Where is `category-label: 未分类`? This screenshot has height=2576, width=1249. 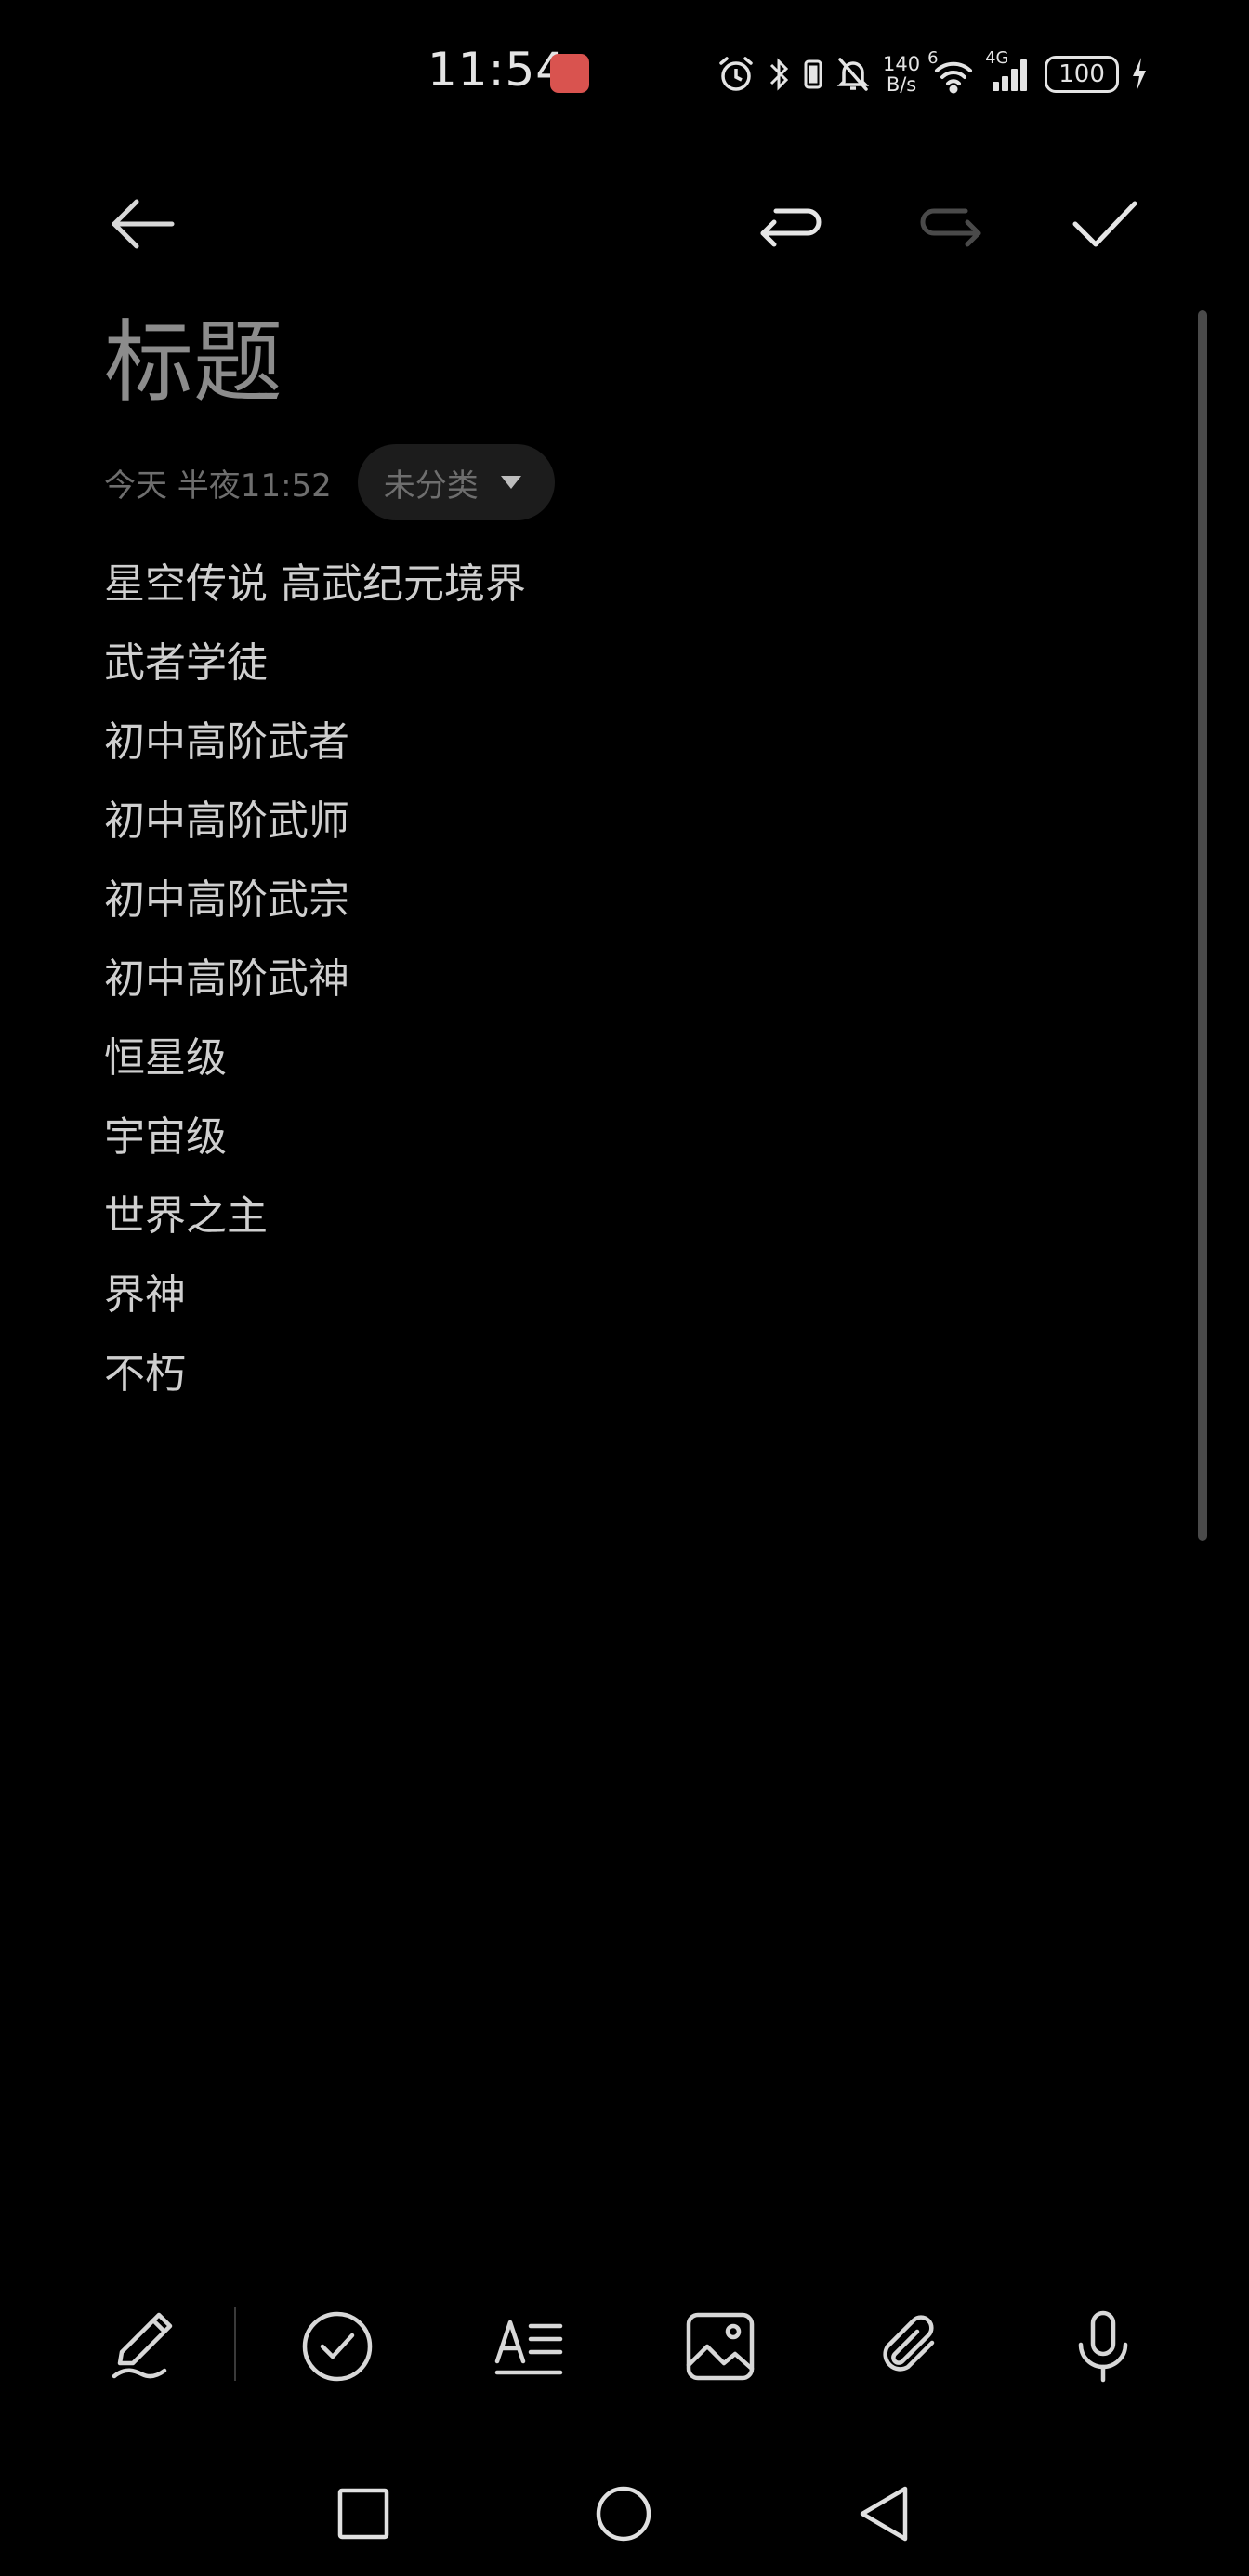 category-label: 未分类 is located at coordinates (431, 486).